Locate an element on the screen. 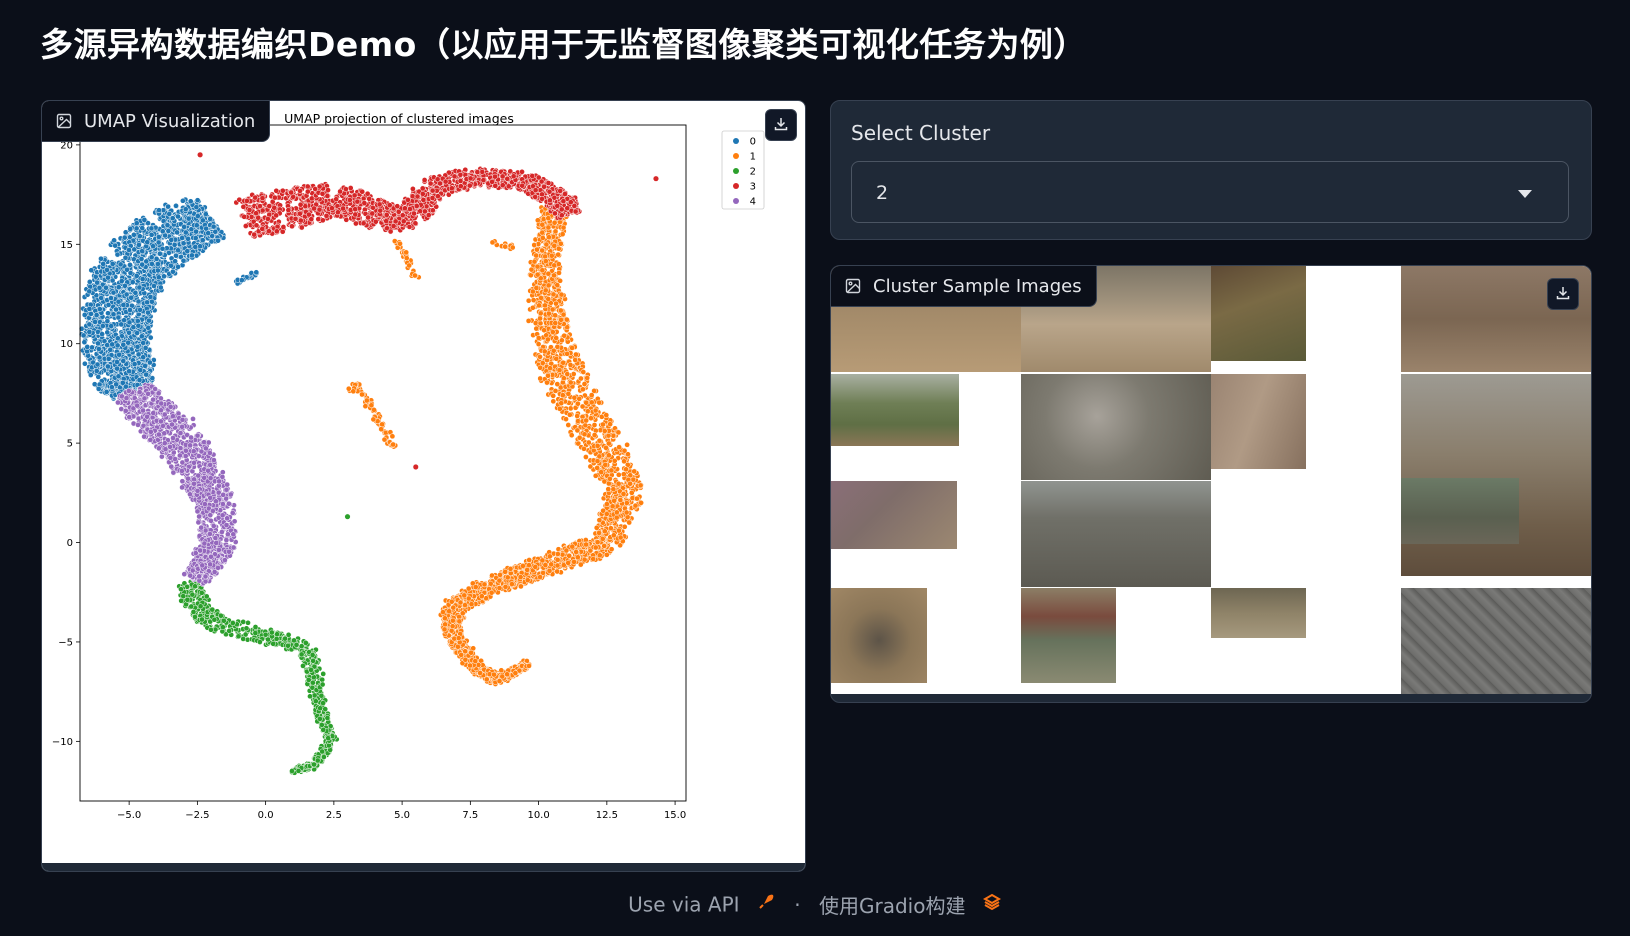  download-icon is located at coordinates (781, 125).